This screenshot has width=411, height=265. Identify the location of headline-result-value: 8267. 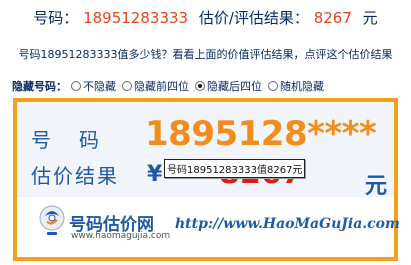
(332, 18).